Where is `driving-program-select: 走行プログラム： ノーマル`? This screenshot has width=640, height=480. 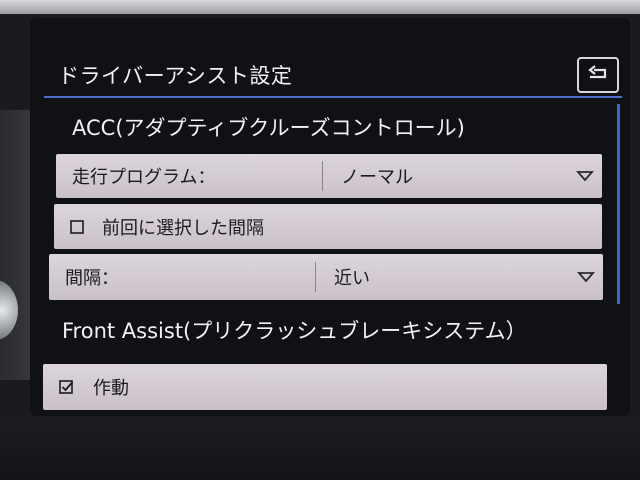 driving-program-select: 走行プログラム： ノーマル is located at coordinates (329, 176).